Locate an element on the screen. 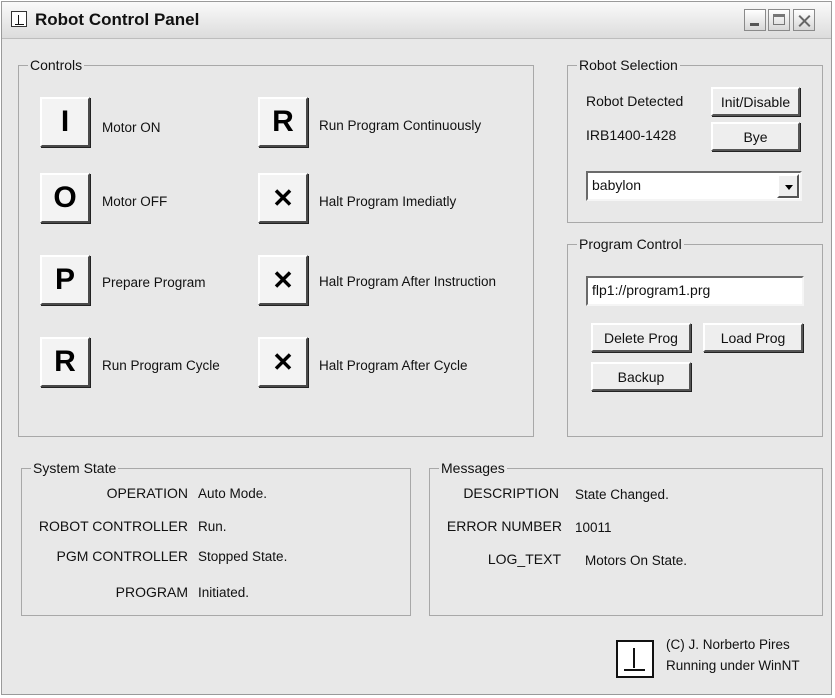 This screenshot has height=698, width=835. description-value: State Changed. is located at coordinates (622, 494).